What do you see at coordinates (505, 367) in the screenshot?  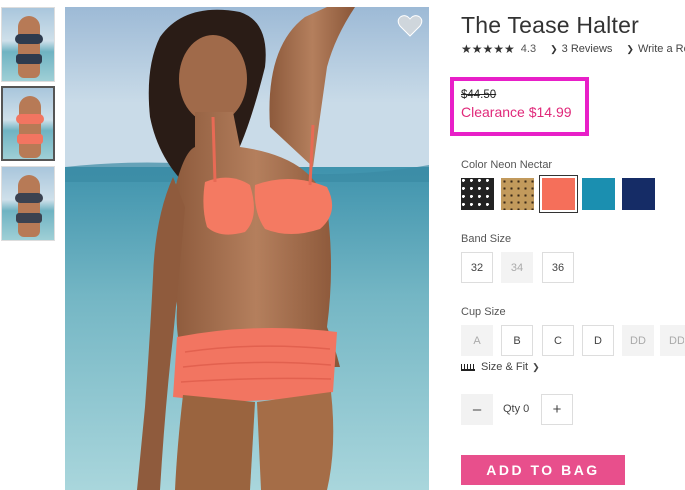 I see `size-fit-label: Size & Fit` at bounding box center [505, 367].